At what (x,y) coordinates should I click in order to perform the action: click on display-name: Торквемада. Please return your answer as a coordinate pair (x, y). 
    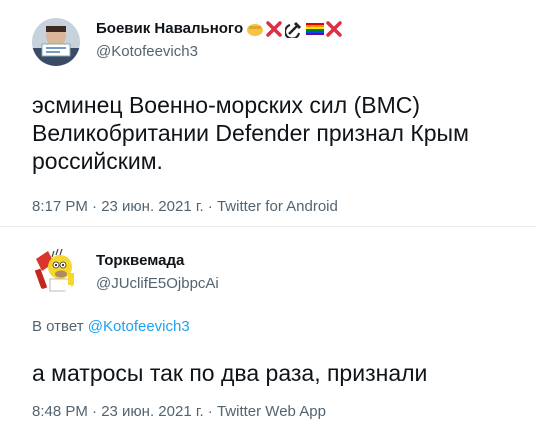
    Looking at the image, I should click on (157, 261).